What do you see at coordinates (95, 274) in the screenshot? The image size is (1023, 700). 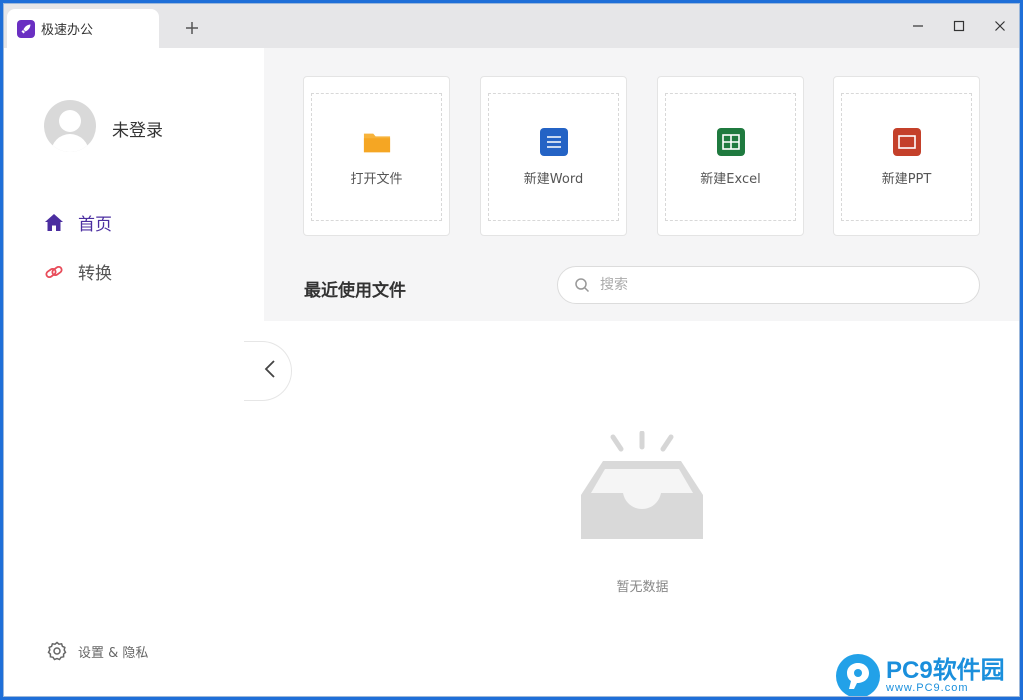 I see `sidebar-item-label: 转换` at bounding box center [95, 274].